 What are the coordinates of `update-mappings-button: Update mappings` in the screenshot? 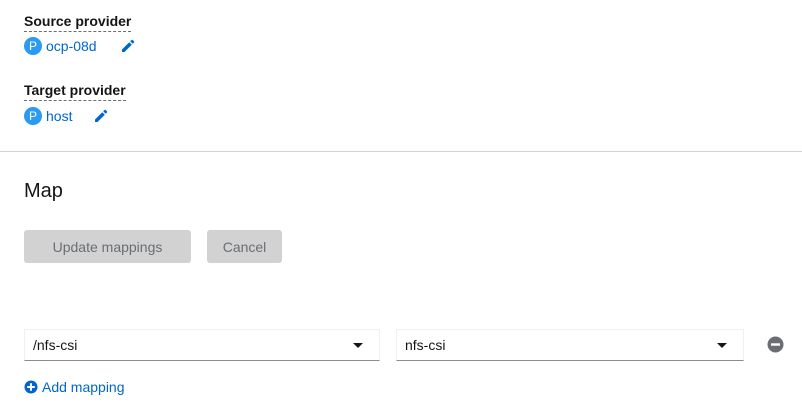 It's located at (107, 246).